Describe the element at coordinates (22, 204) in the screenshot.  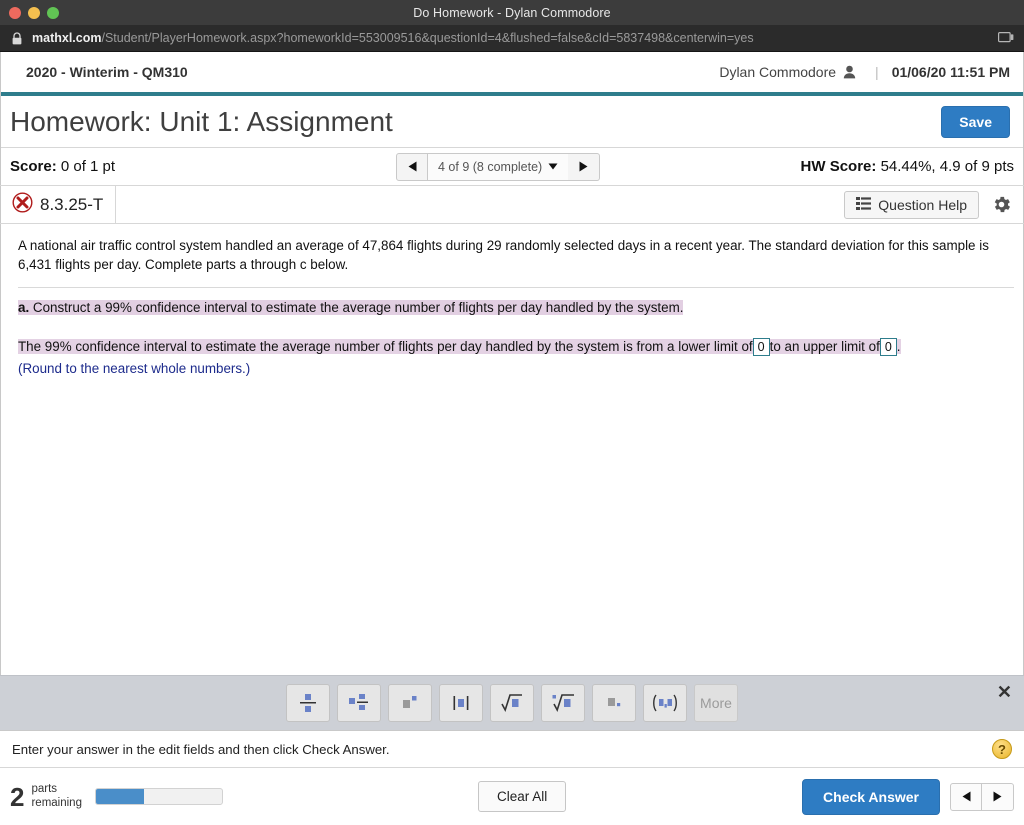
I see `incorrect-x-circle-icon` at that location.